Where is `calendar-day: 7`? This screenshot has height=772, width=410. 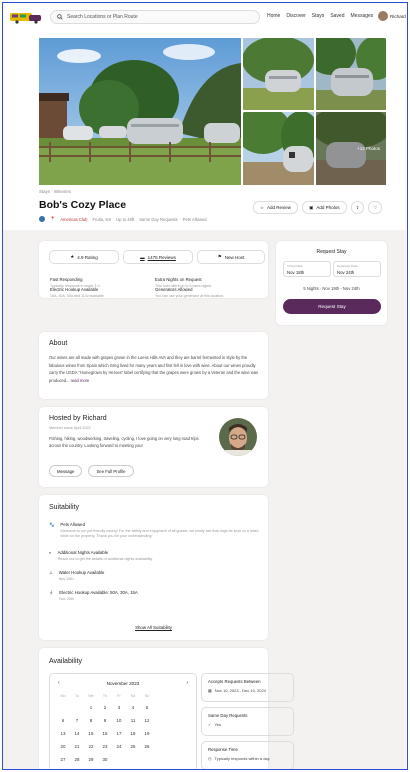 calendar-day: 7 is located at coordinates (77, 720).